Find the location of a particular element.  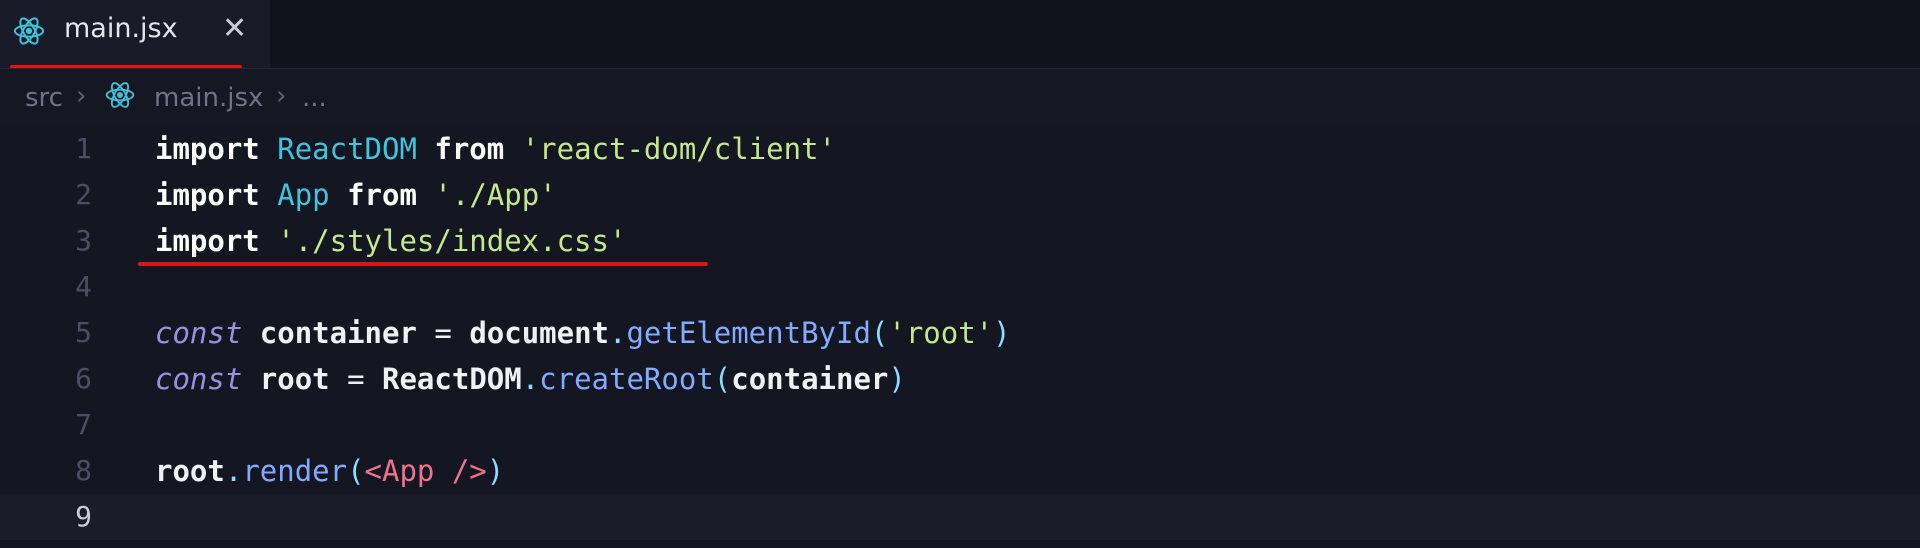

tab-bar: main.jsx ✕ is located at coordinates (960, 34).